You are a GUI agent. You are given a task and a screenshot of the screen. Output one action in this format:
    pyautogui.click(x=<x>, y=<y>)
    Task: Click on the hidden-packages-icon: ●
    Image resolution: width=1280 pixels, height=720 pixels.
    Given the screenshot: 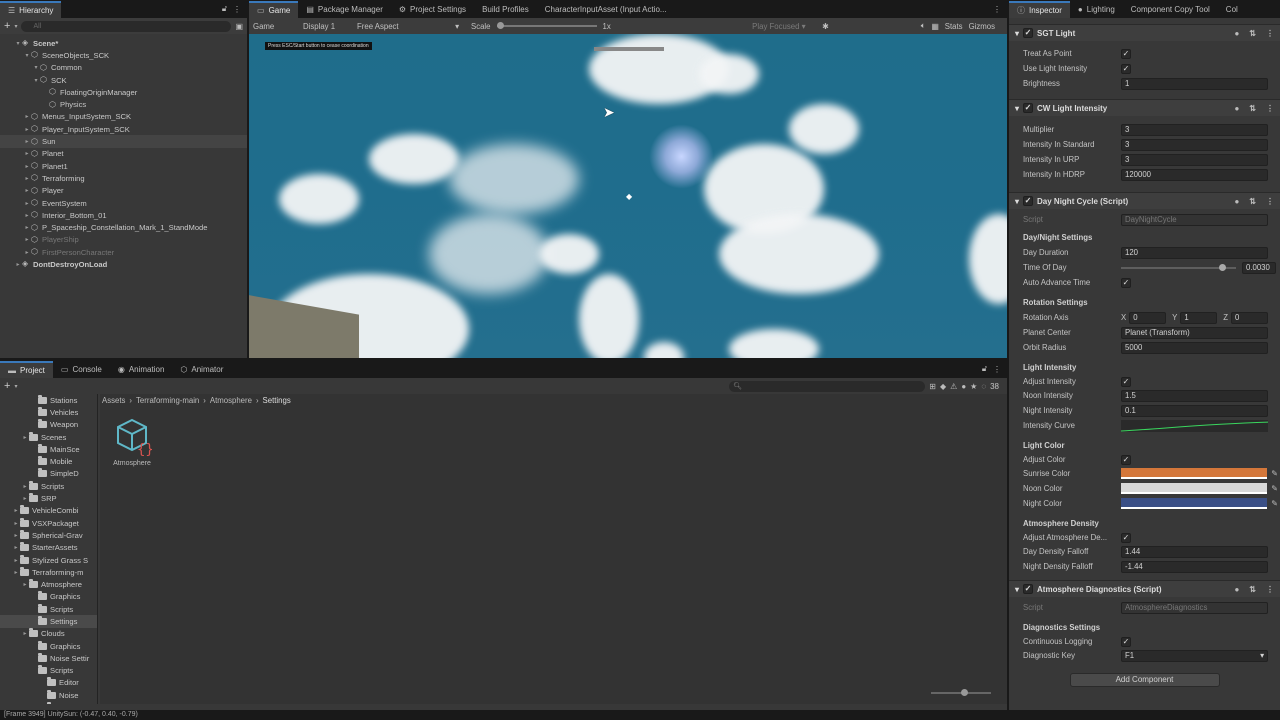 What is the action you would take?
    pyautogui.click(x=963, y=386)
    